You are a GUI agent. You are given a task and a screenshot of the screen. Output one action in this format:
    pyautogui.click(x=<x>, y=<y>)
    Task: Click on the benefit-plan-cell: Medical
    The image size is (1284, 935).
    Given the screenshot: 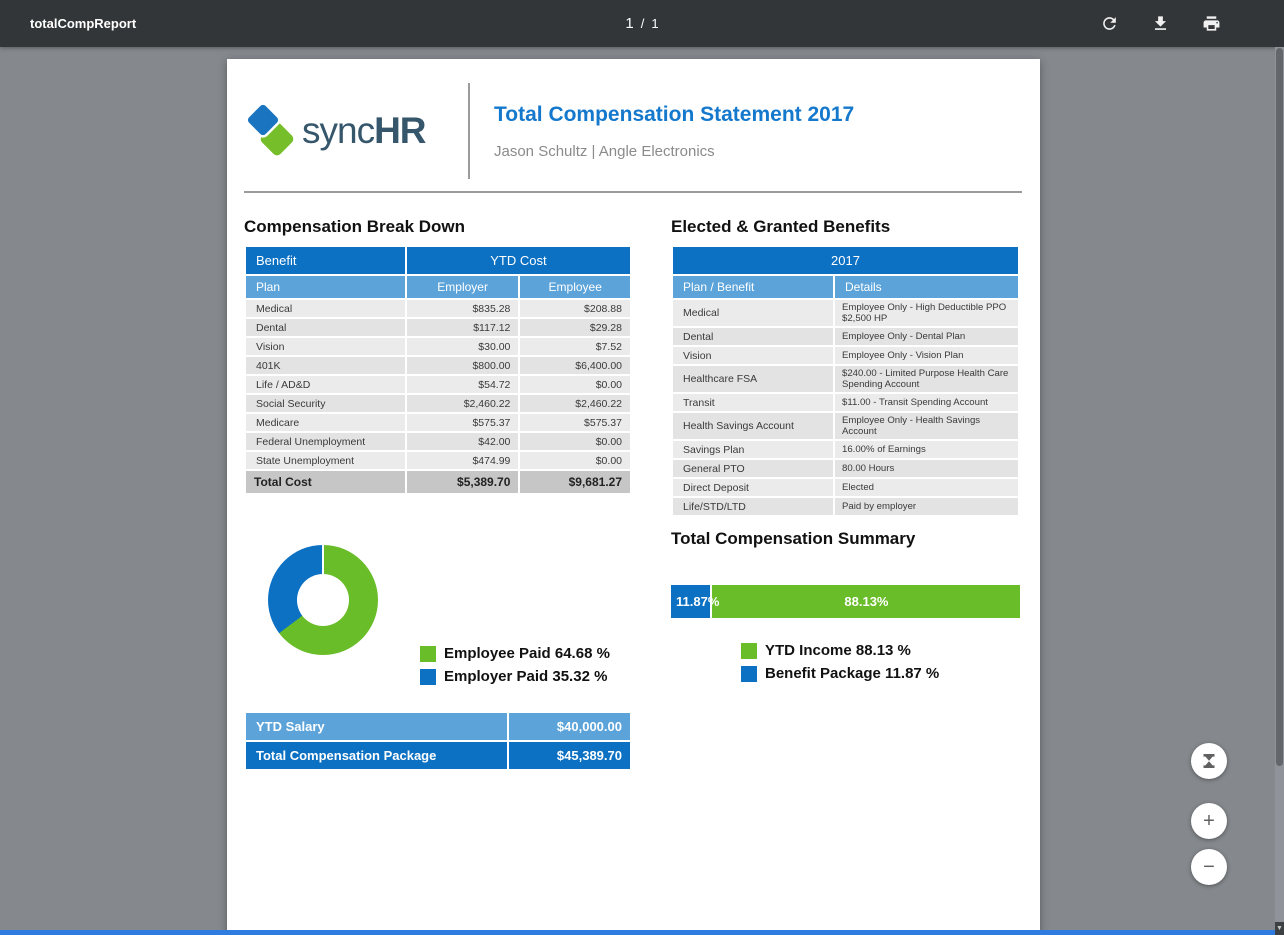 What is the action you would take?
    pyautogui.click(x=753, y=313)
    